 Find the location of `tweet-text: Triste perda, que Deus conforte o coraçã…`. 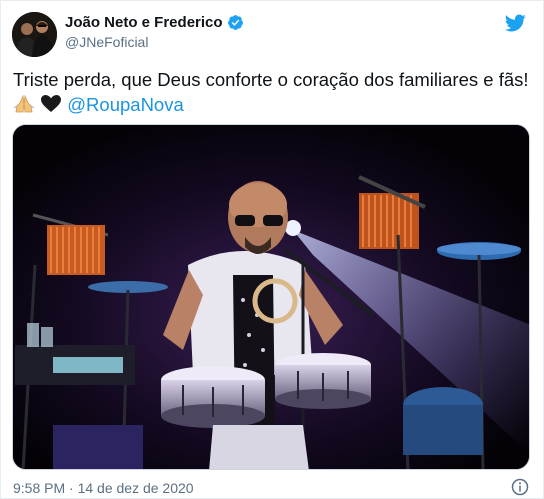

tweet-text: Triste perda, que Deus conforte o coraçã… is located at coordinates (273, 93).